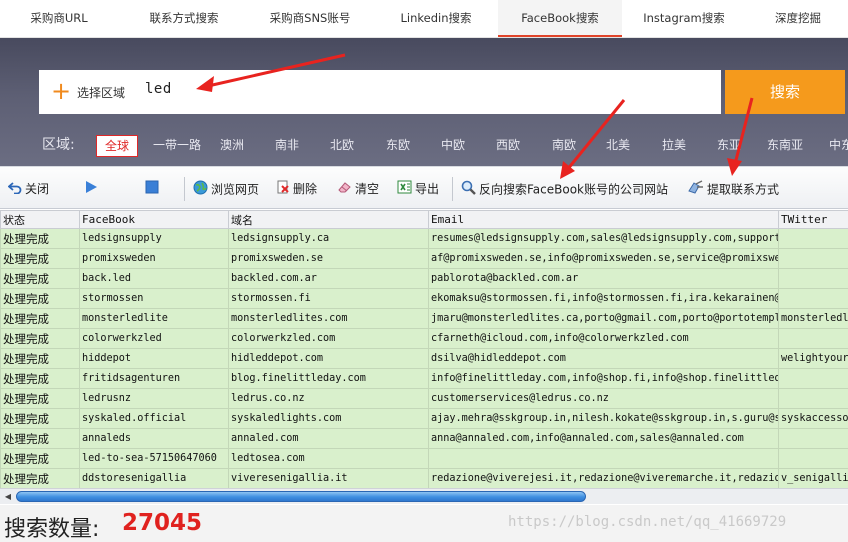 The image size is (848, 542). I want to click on scroll-left-icon: ◀, so click(8, 497).